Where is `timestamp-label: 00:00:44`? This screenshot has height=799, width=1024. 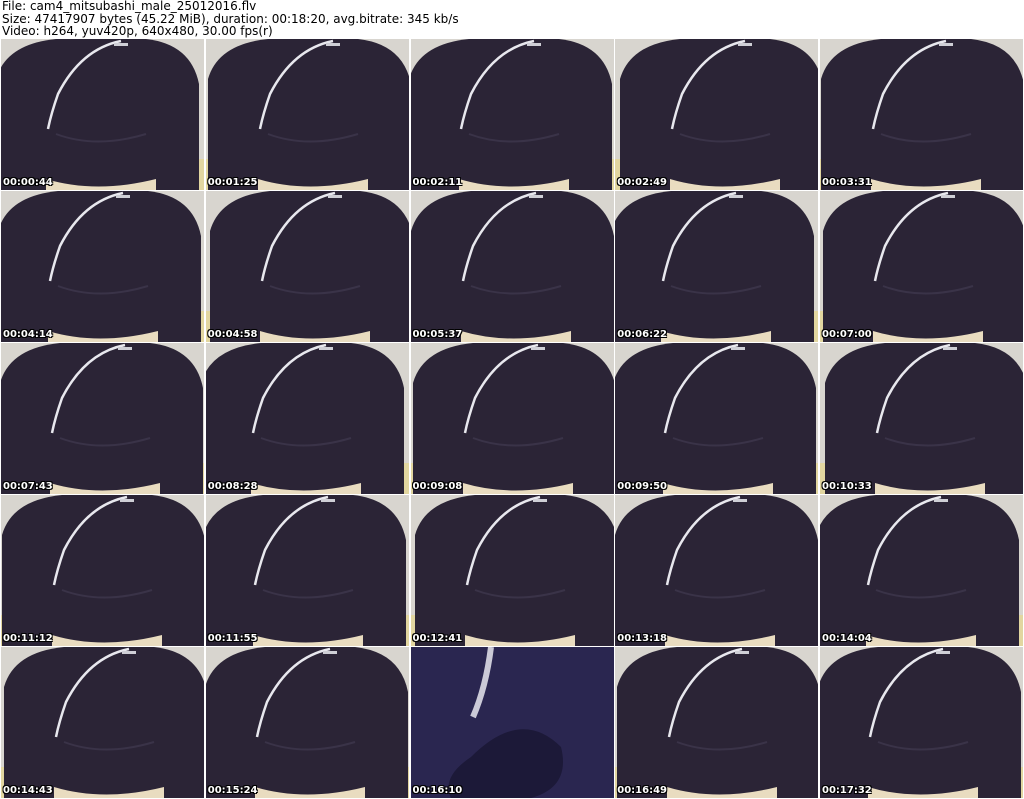 timestamp-label: 00:00:44 is located at coordinates (28, 182).